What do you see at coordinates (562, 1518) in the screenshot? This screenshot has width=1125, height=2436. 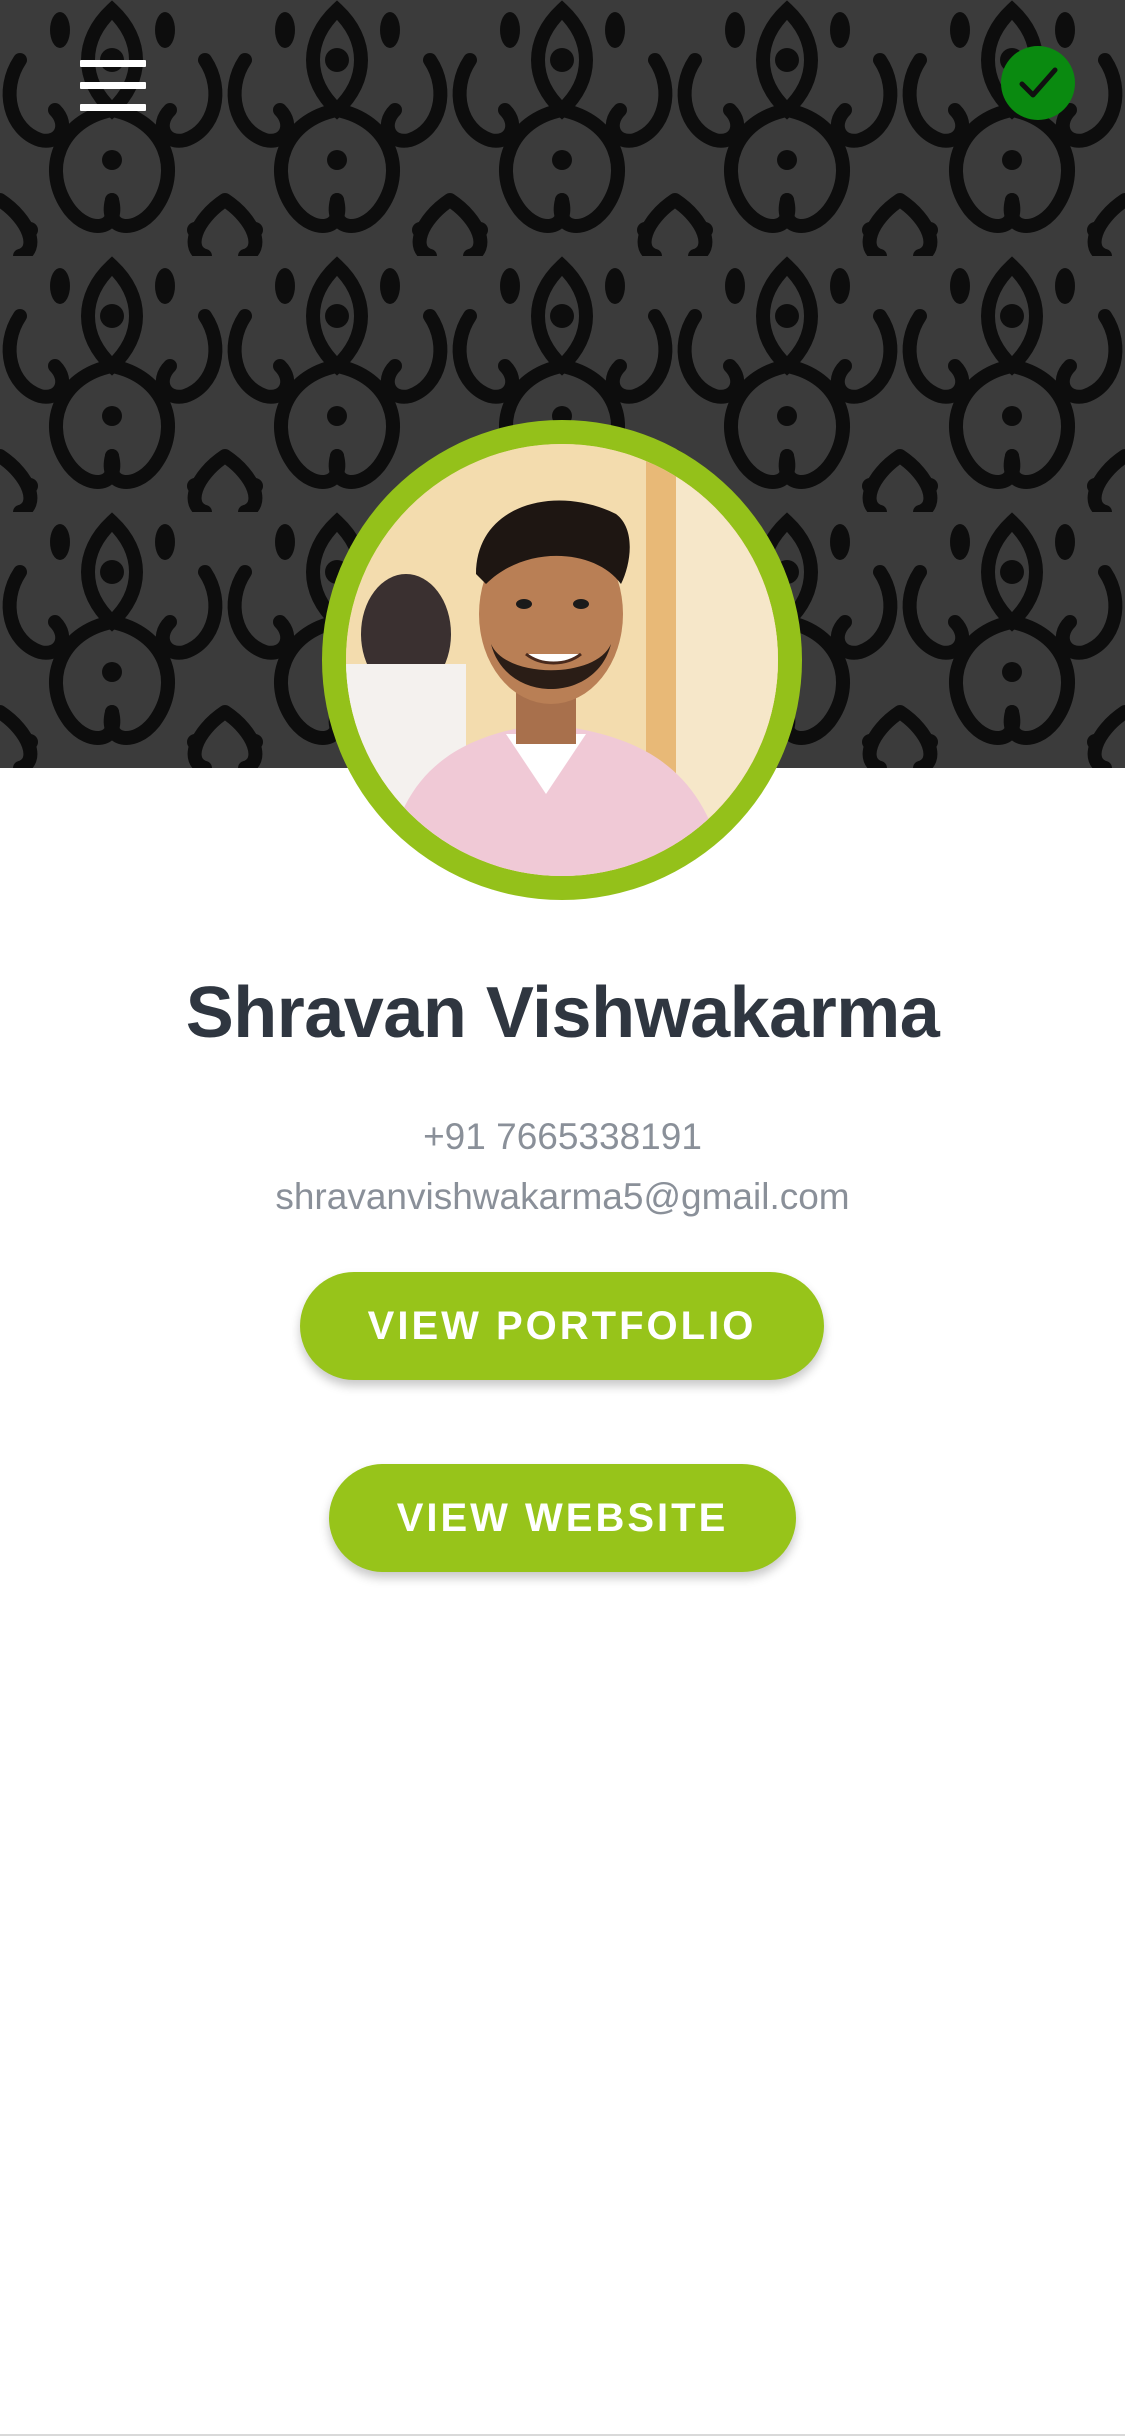 I see `view-website-button: VIEW WEBSITE` at bounding box center [562, 1518].